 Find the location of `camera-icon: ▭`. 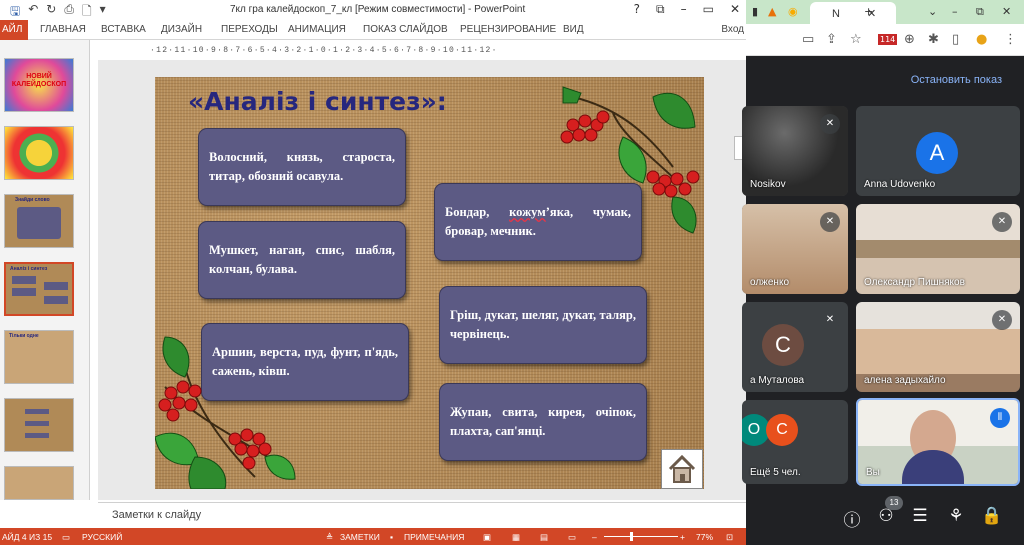

camera-icon: ▭ is located at coordinates (808, 39).